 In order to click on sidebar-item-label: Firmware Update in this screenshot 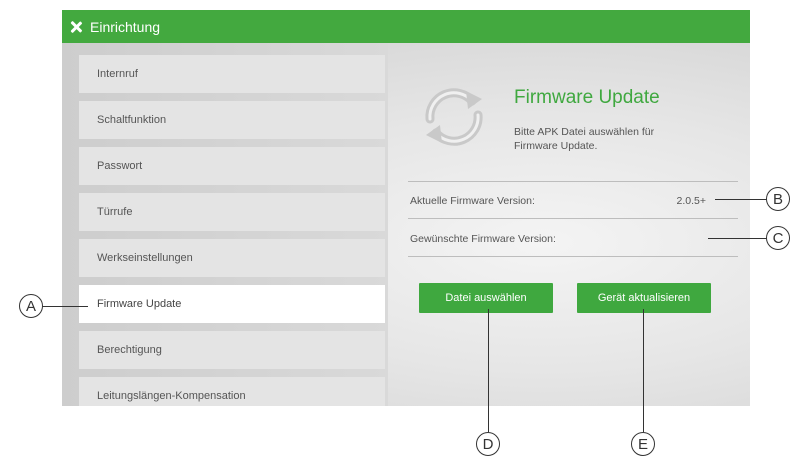, I will do `click(139, 304)`.